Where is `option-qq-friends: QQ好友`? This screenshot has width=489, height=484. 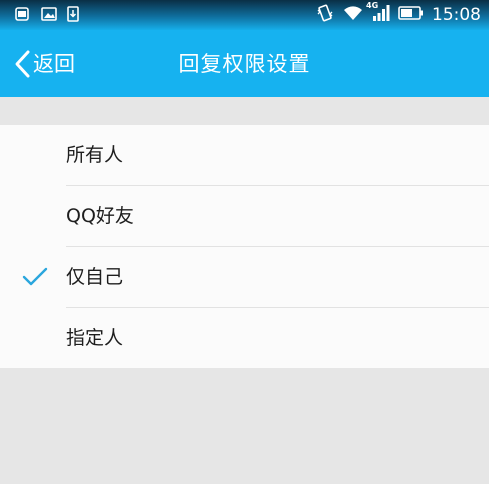
option-qq-friends: QQ好友 is located at coordinates (244, 216).